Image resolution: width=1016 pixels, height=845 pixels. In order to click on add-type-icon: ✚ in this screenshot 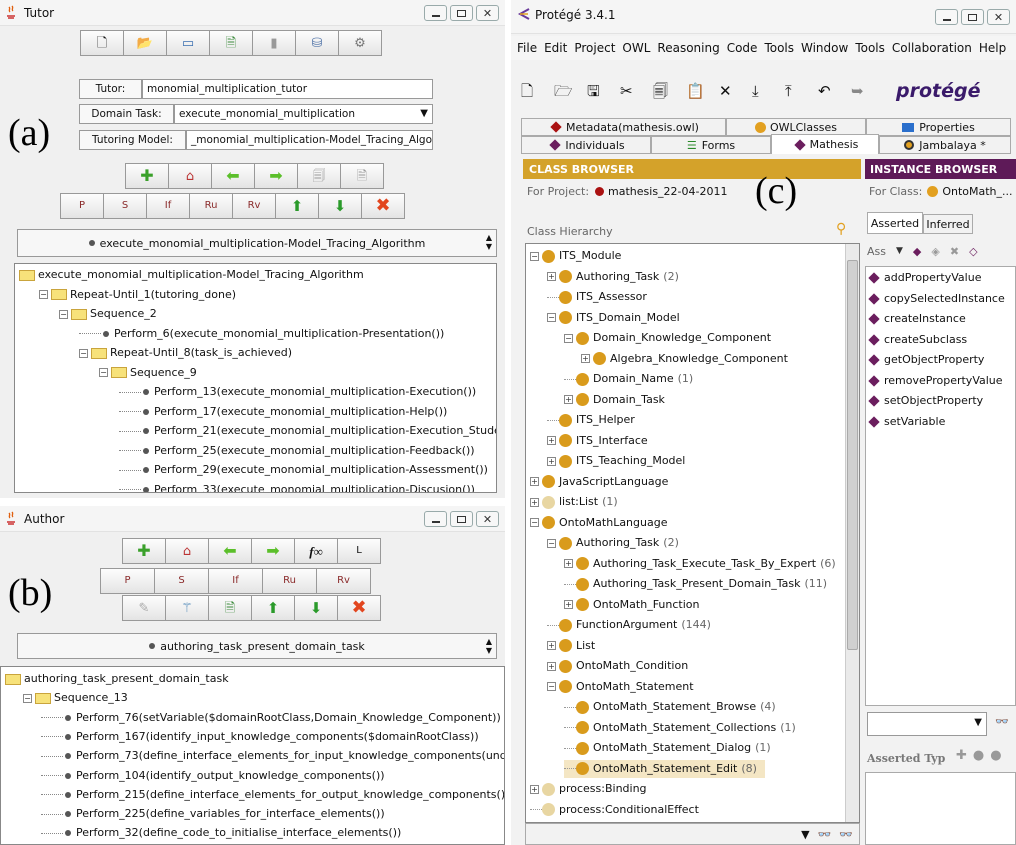, I will do `click(961, 755)`.